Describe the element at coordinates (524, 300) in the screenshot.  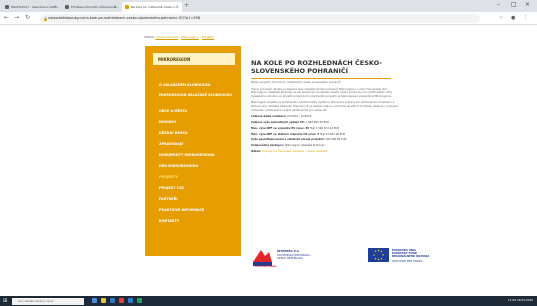
I see `clock-date: 18.05.2020` at that location.